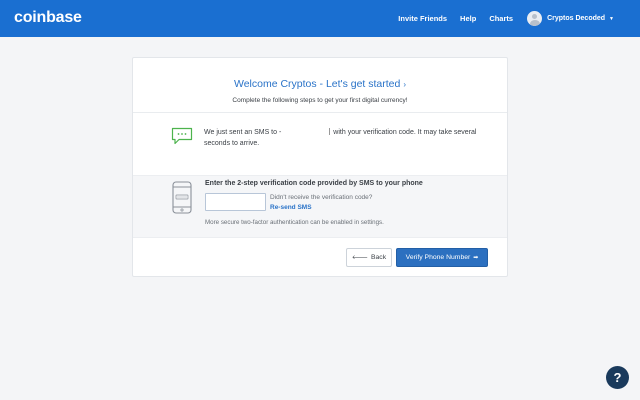 The width and height of the screenshot is (640, 400). I want to click on nav-link-charts: Charts, so click(501, 18).